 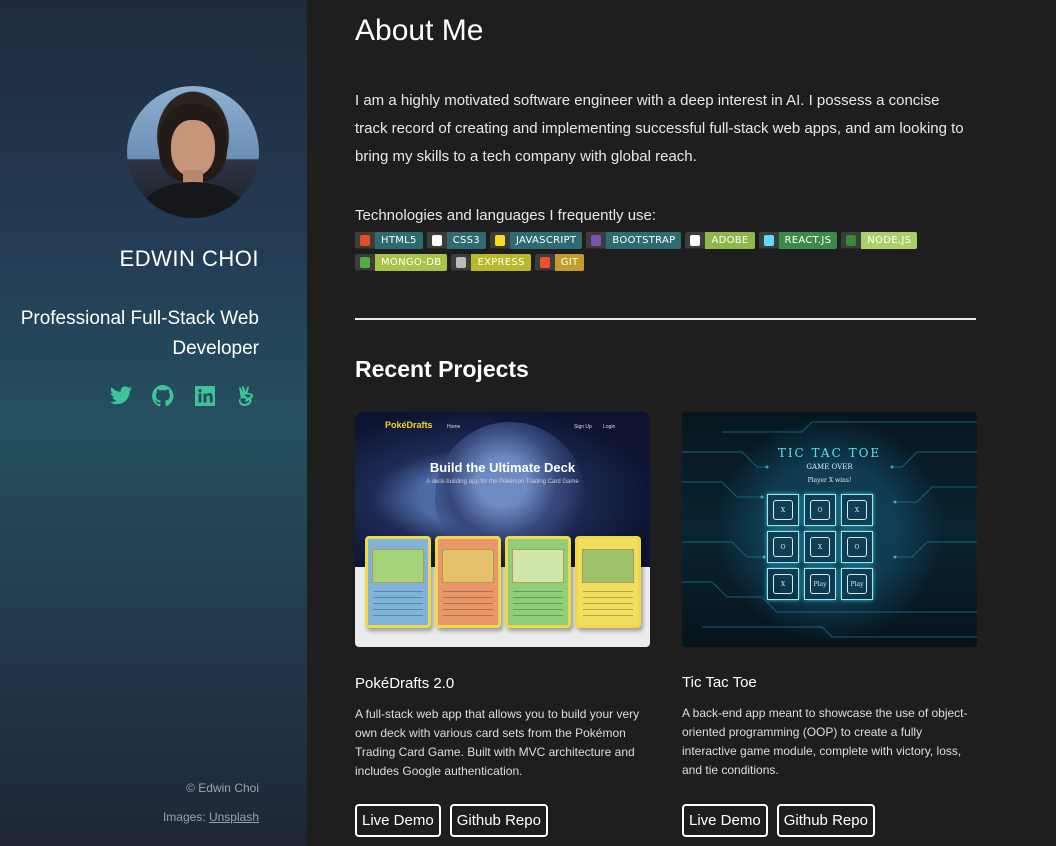 What do you see at coordinates (829, 467) in the screenshot?
I see `thumbnail-status: GAME OVER` at bounding box center [829, 467].